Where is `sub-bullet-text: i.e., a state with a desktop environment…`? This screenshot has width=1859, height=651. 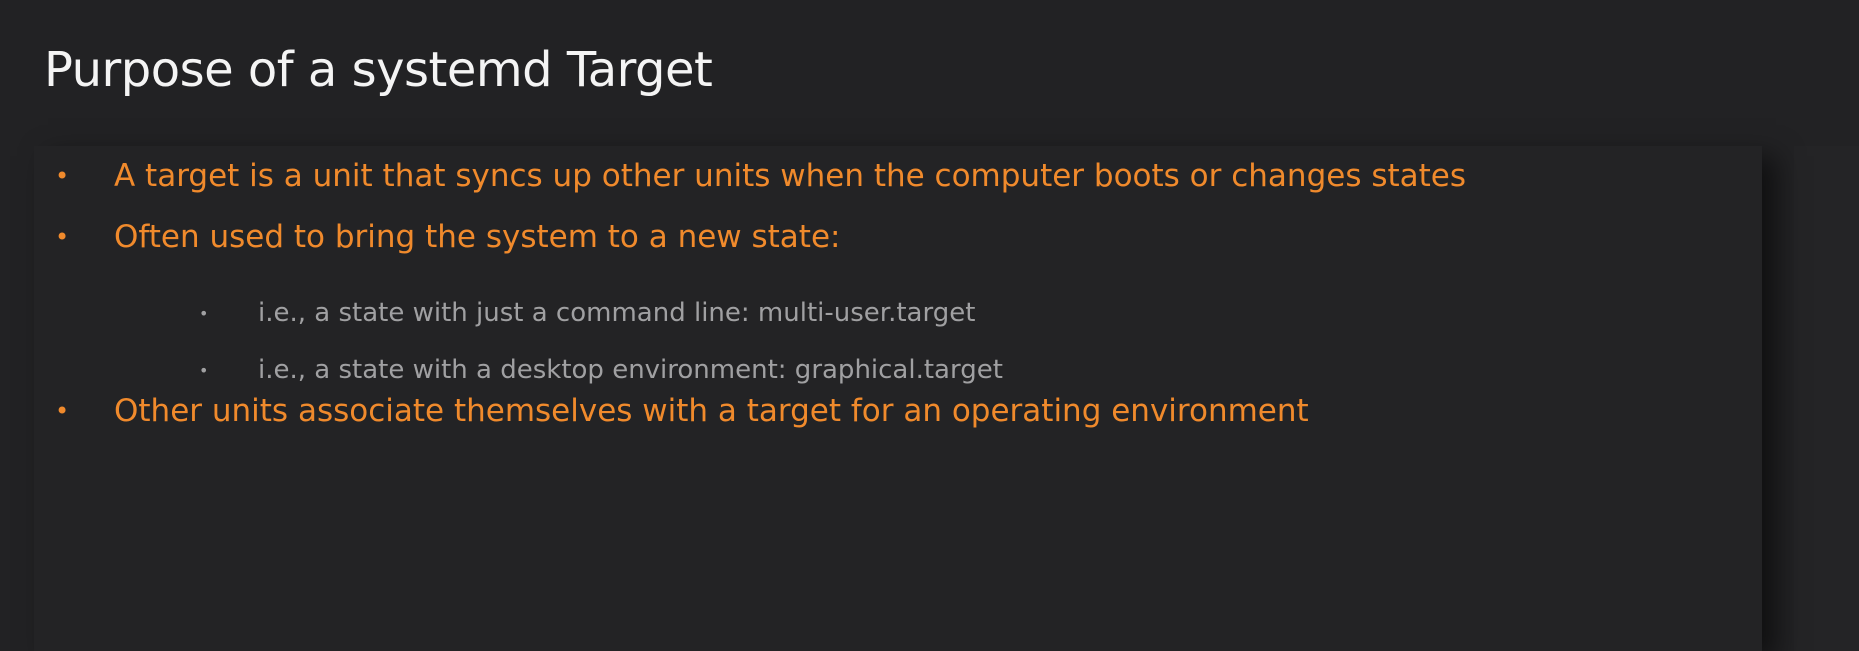
sub-bullet-text: i.e., a state with a desktop environment… is located at coordinates (630, 370).